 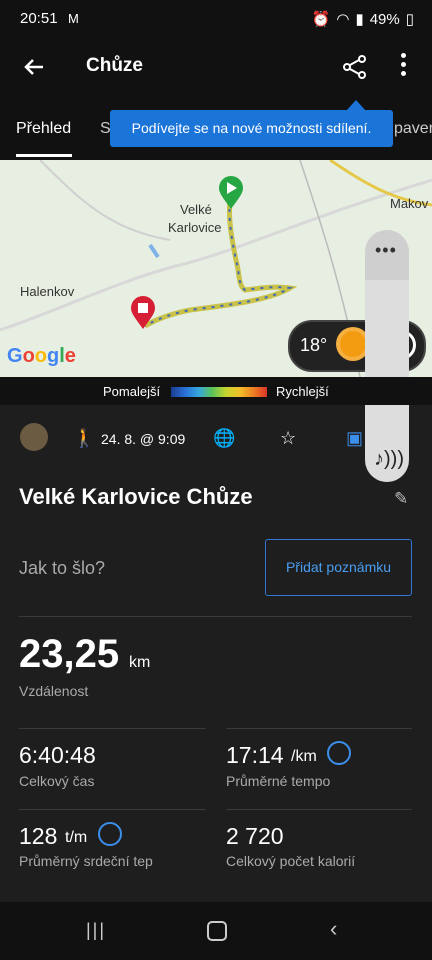 I want to click on page-title: Chůze, so click(x=114, y=65).